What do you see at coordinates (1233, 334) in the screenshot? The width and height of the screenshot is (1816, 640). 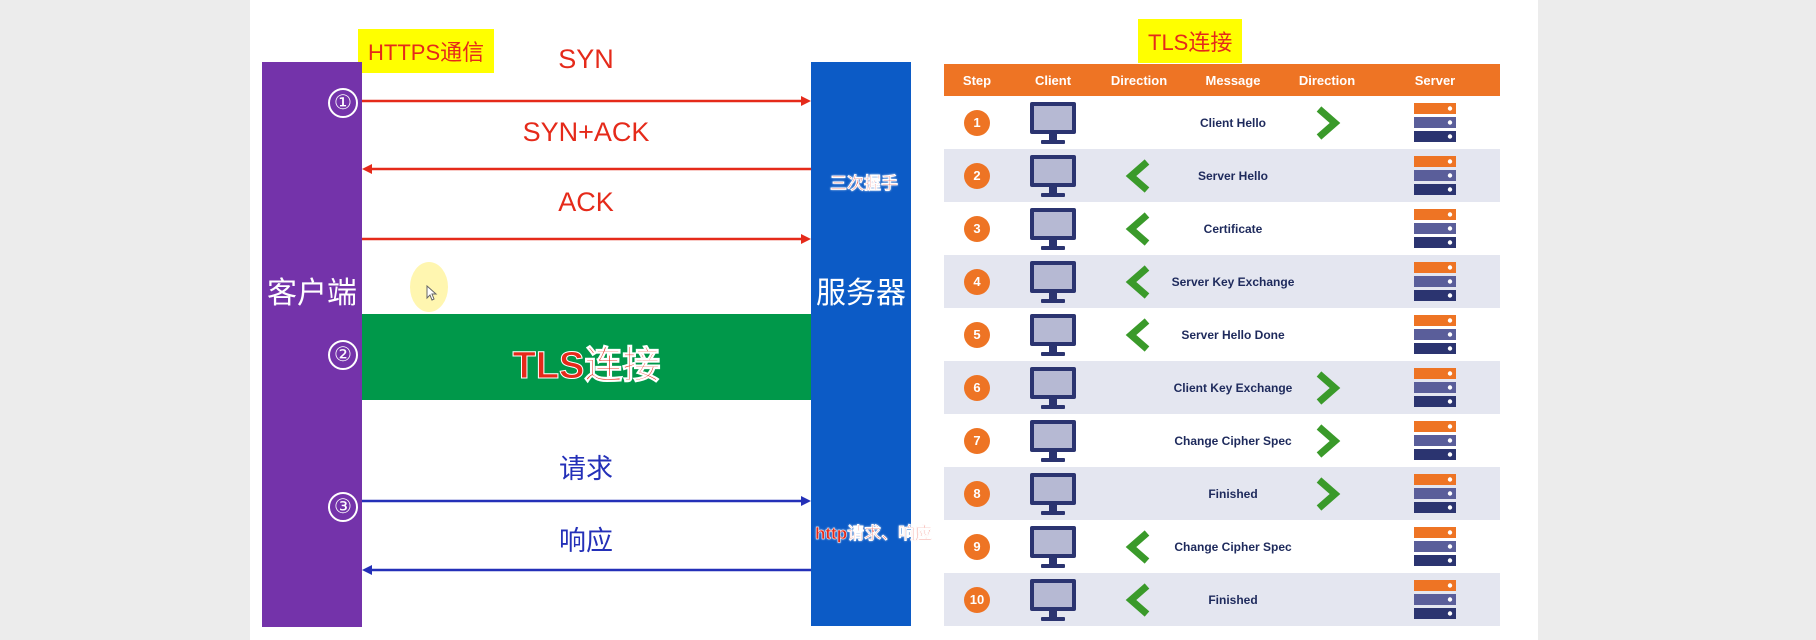 I see `message-text: Server Hello Done` at bounding box center [1233, 334].